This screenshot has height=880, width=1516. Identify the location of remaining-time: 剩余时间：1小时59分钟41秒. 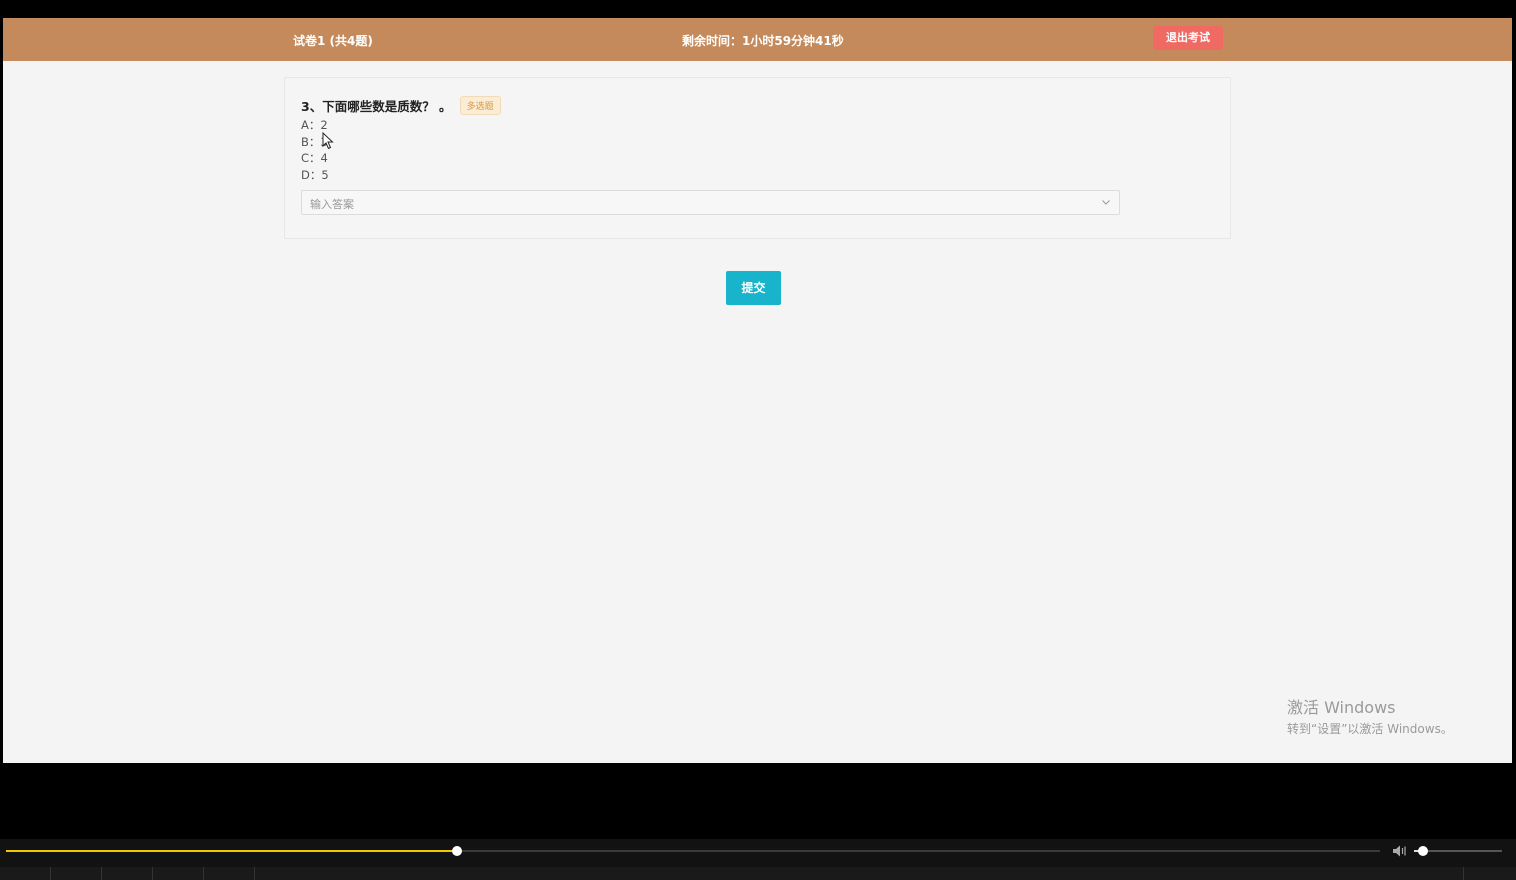
(763, 41).